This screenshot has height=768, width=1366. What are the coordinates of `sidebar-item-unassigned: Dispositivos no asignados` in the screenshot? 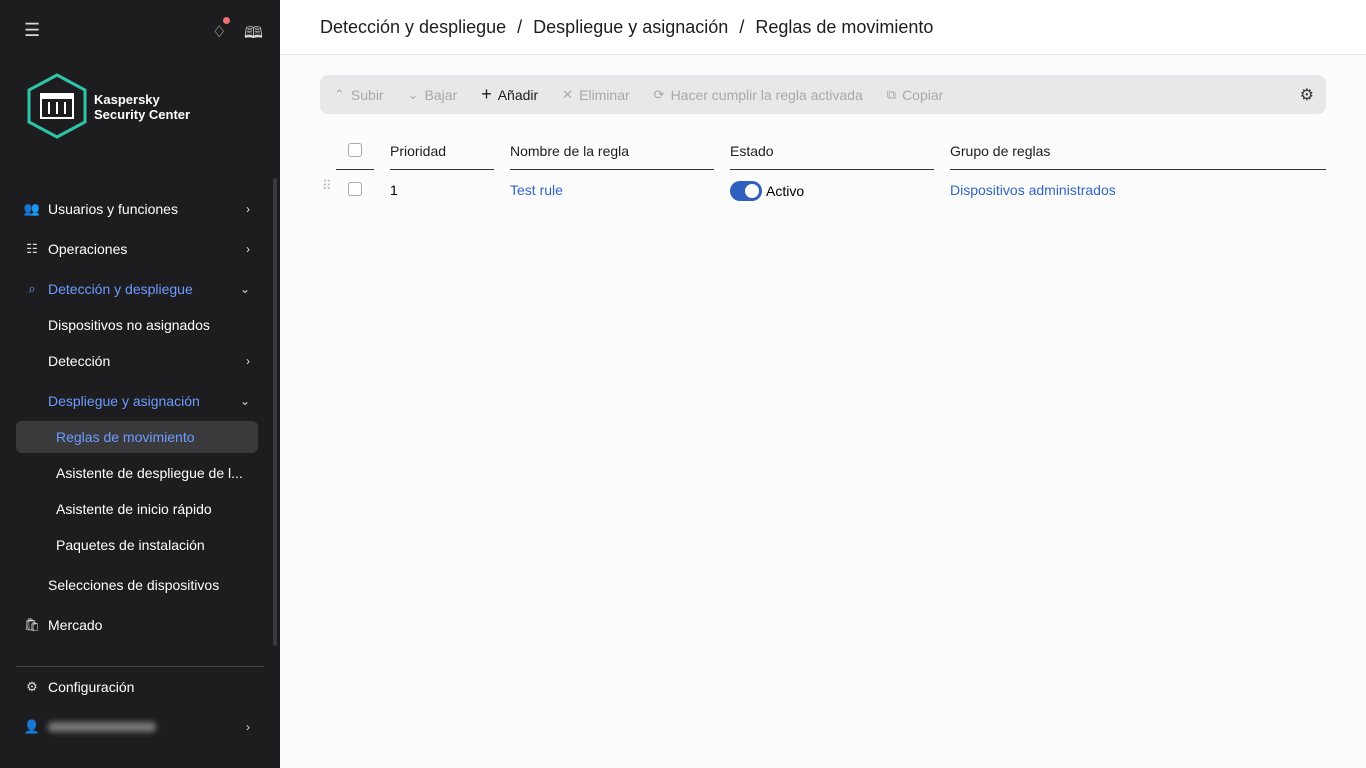 It's located at (137, 325).